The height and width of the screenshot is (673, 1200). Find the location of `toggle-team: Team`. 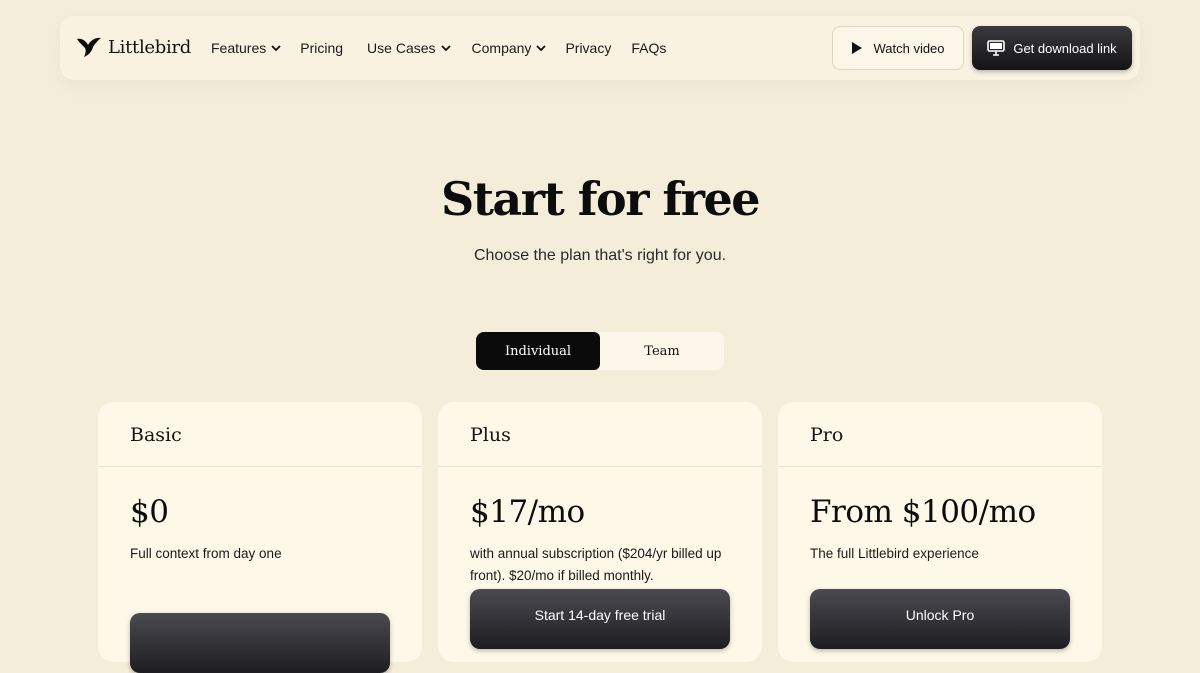

toggle-team: Team is located at coordinates (662, 351).